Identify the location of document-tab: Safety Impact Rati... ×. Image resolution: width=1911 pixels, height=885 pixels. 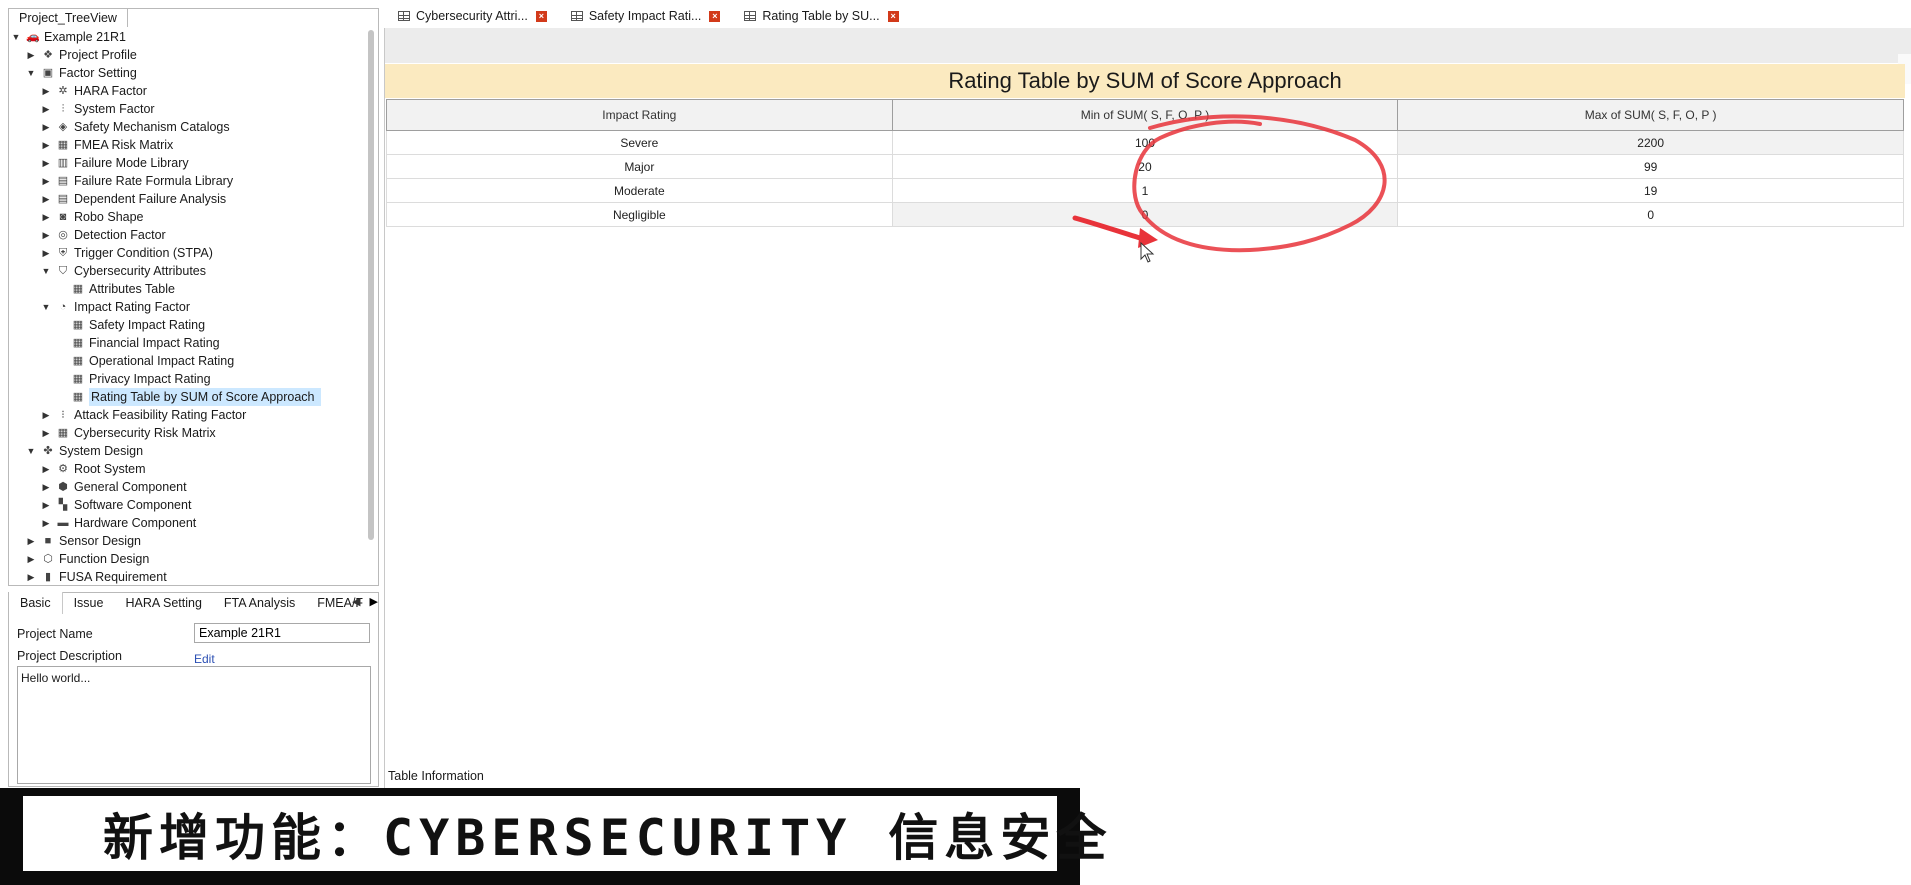
(643, 16).